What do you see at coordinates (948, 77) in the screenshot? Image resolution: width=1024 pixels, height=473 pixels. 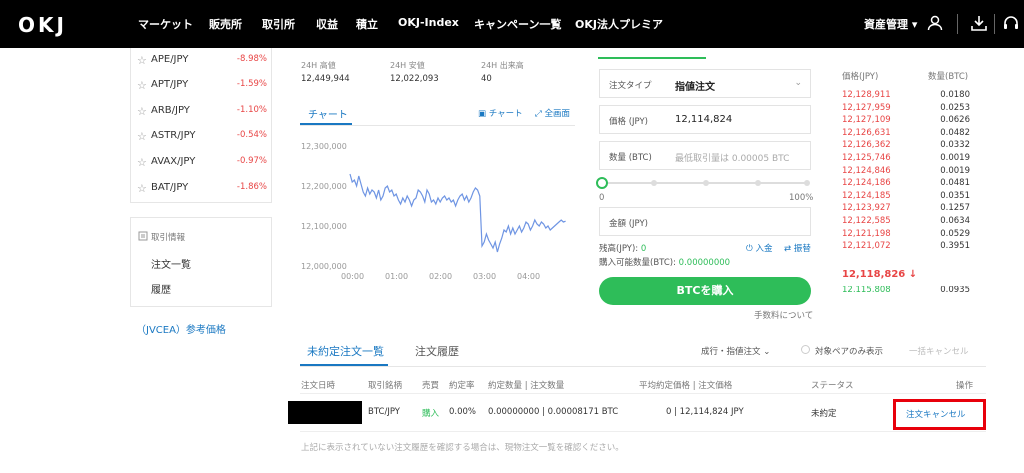 I see `orderbook-qty-header: 数量(BTC)` at bounding box center [948, 77].